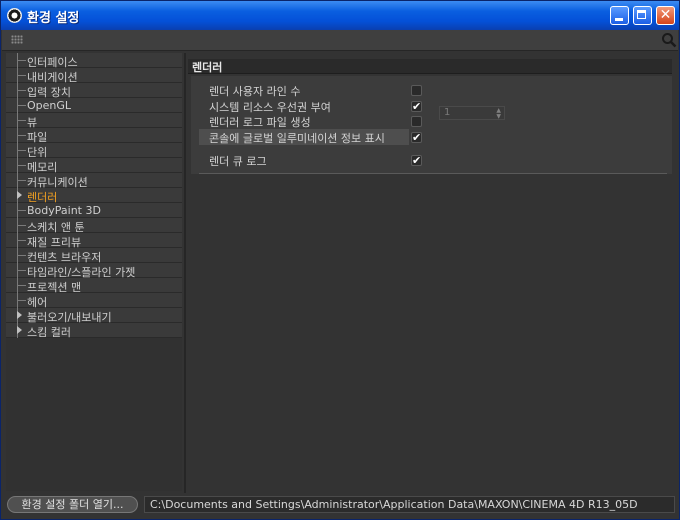 The width and height of the screenshot is (680, 520). I want to click on sidebar-item: 컨텐츠 브라우저, so click(94, 256).